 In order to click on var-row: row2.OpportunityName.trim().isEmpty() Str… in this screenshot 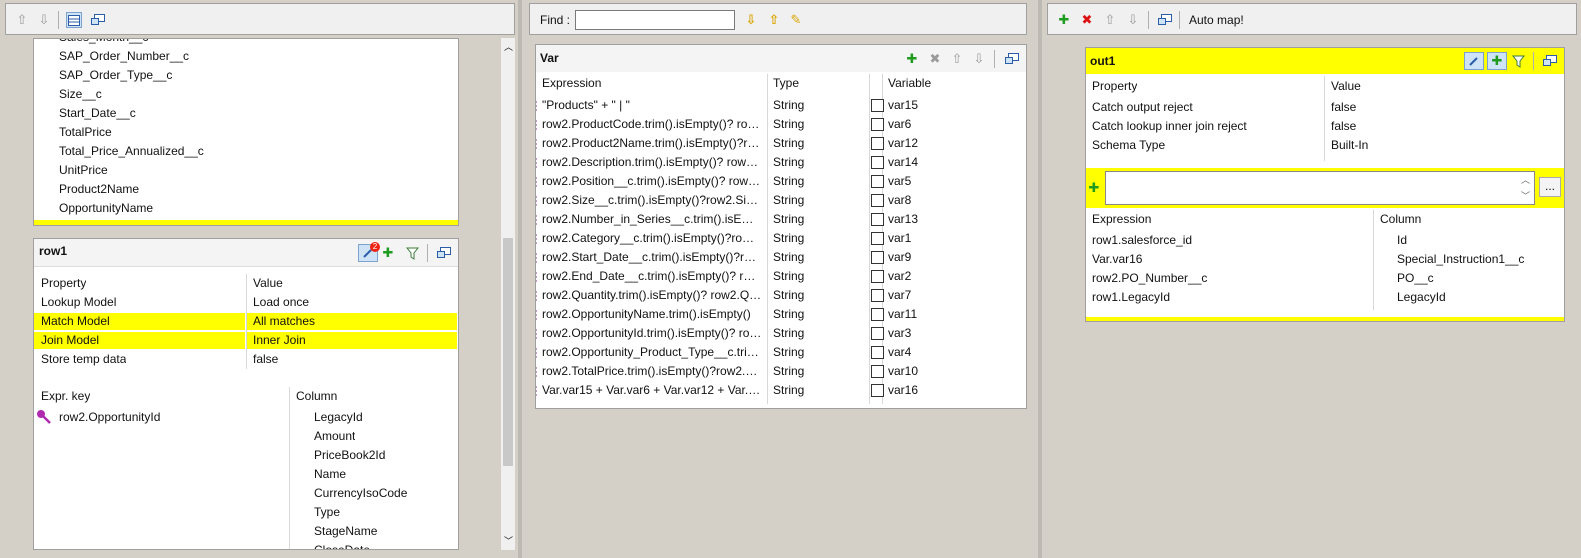, I will do `click(781, 314)`.